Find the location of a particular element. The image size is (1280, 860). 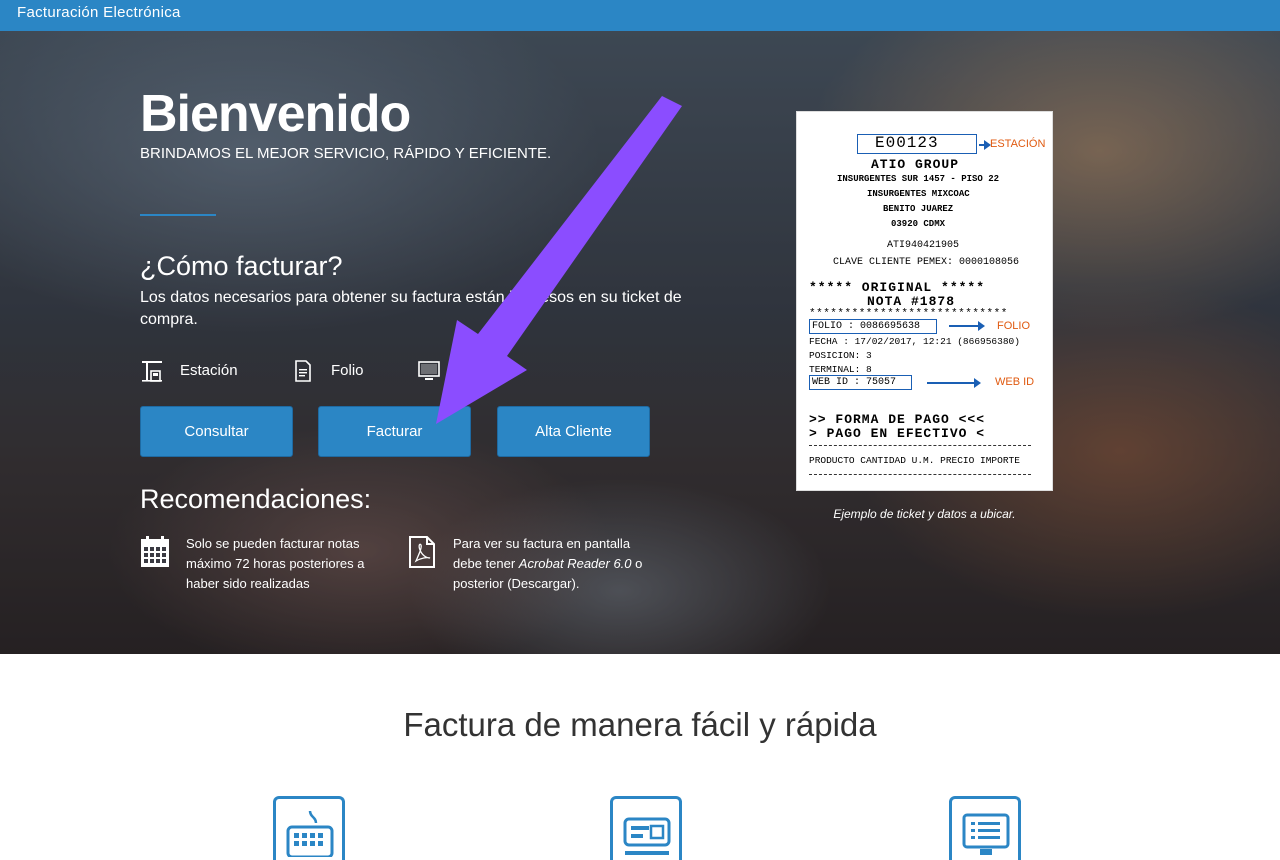

consultar-button: Consultar is located at coordinates (216, 431).